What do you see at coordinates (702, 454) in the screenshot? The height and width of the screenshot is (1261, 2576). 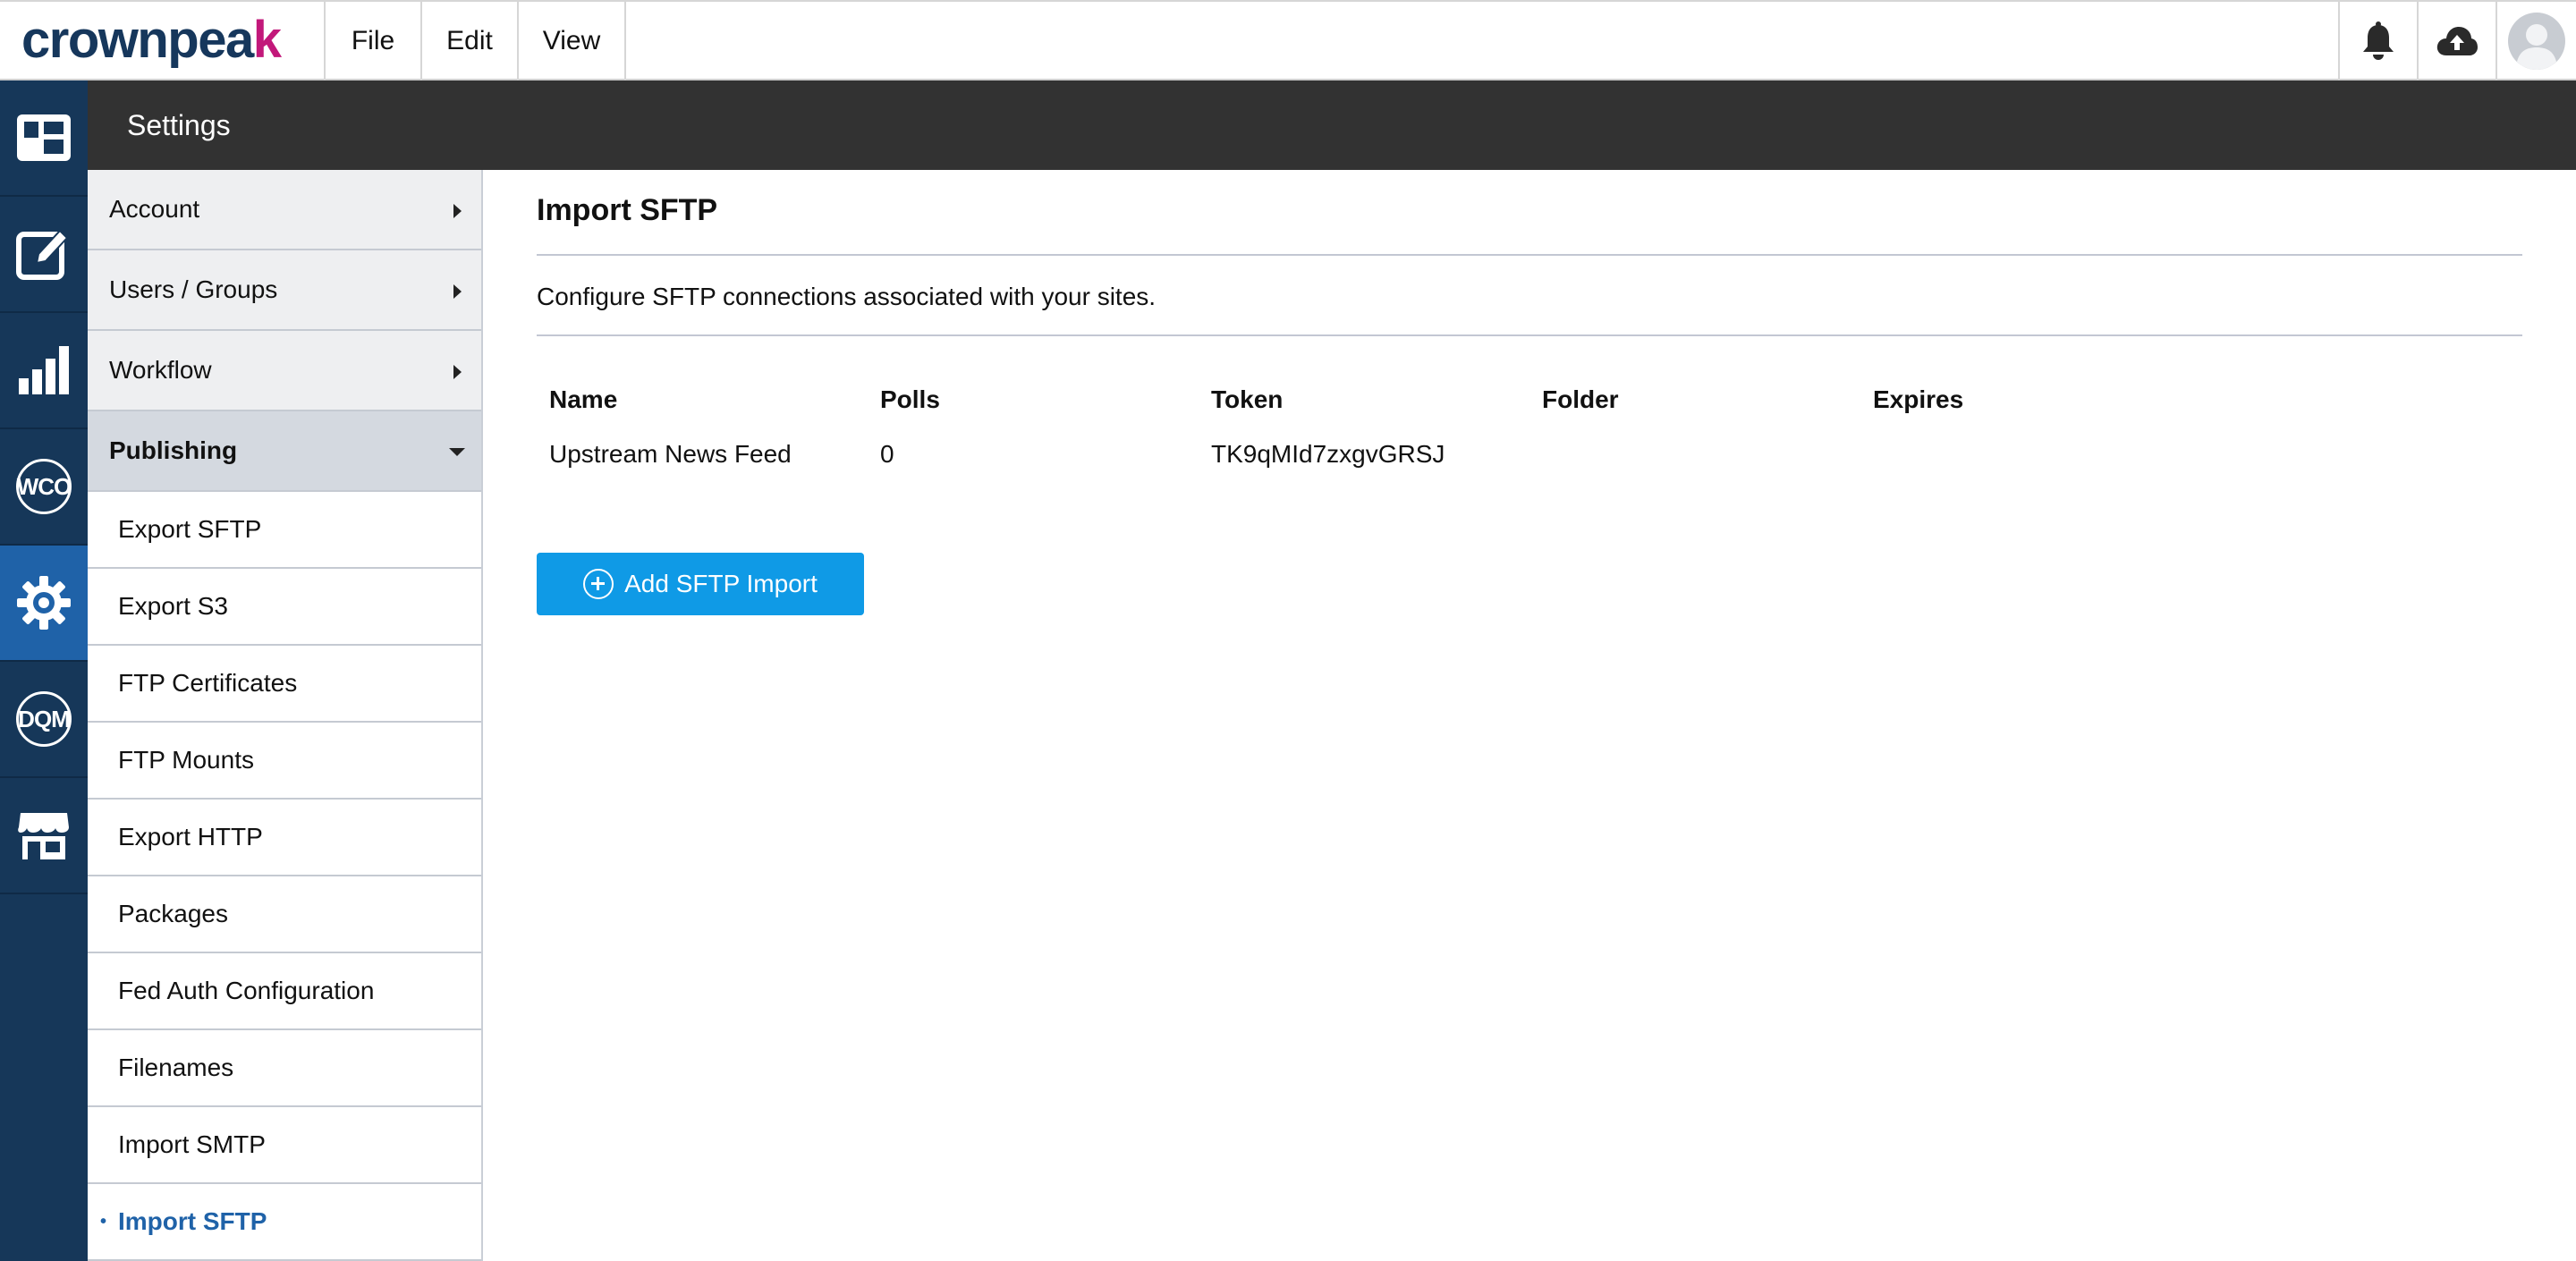 I see `cell-name: Upstream News Feed` at bounding box center [702, 454].